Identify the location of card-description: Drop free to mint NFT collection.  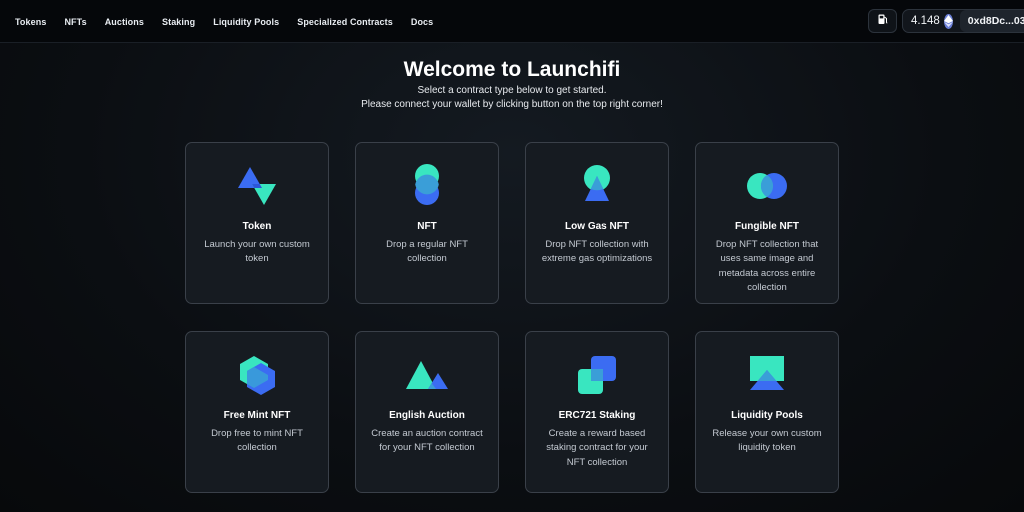
(257, 441).